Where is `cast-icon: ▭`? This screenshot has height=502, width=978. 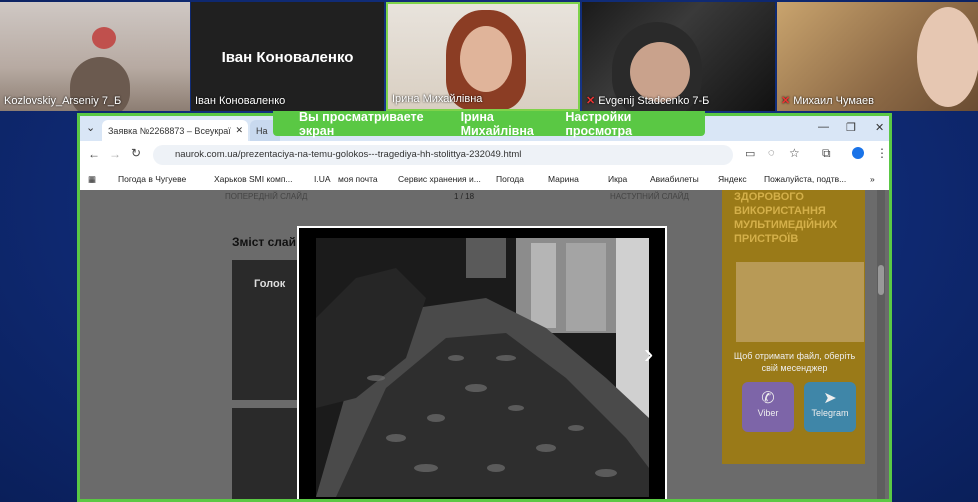
cast-icon: ▭ is located at coordinates (750, 153).